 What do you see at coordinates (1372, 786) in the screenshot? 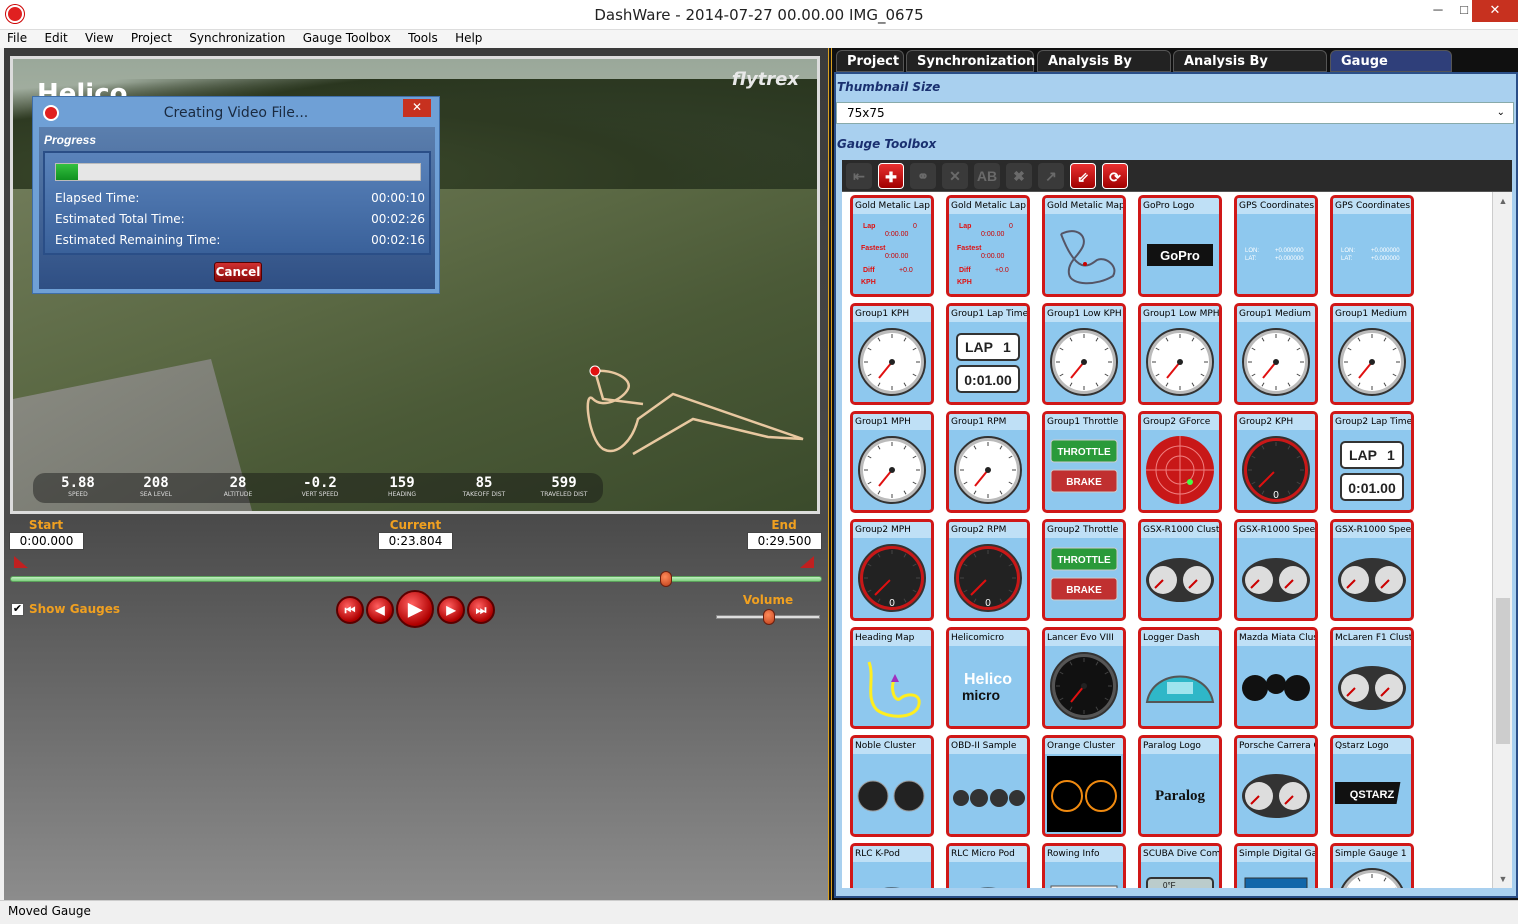
I see `gauge-card: Qstarz Logo QSTARZ` at bounding box center [1372, 786].